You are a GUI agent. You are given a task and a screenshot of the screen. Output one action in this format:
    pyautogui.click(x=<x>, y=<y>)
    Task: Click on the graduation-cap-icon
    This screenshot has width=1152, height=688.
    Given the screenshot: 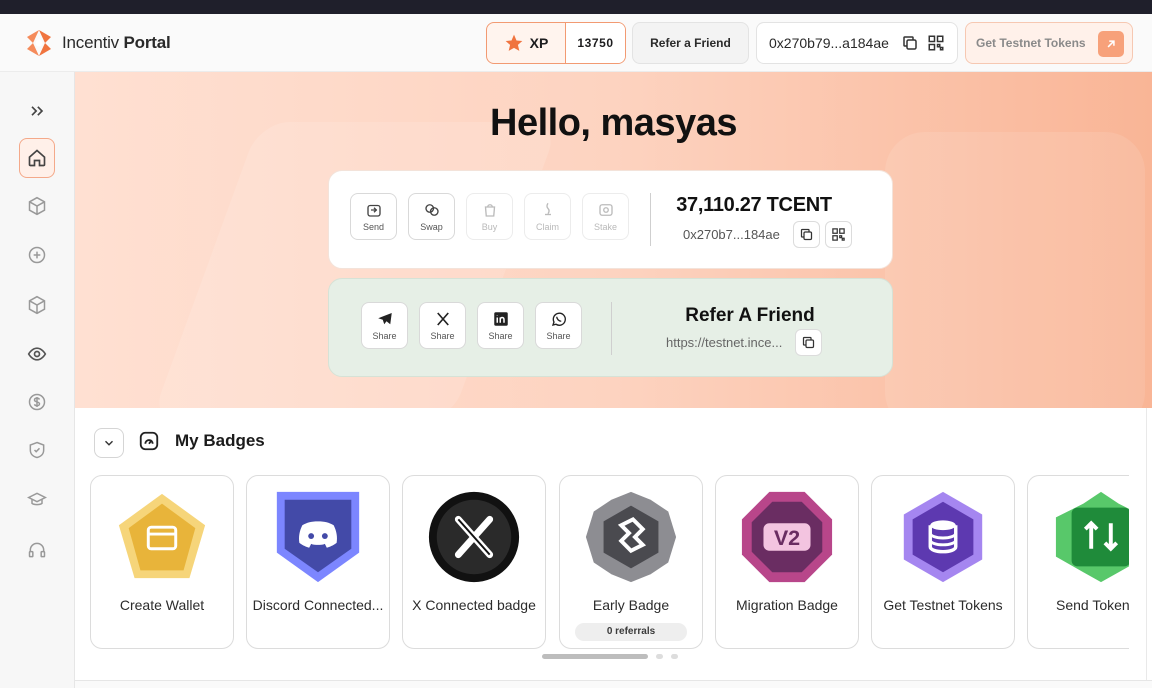 What is the action you would take?
    pyautogui.click(x=37, y=499)
    